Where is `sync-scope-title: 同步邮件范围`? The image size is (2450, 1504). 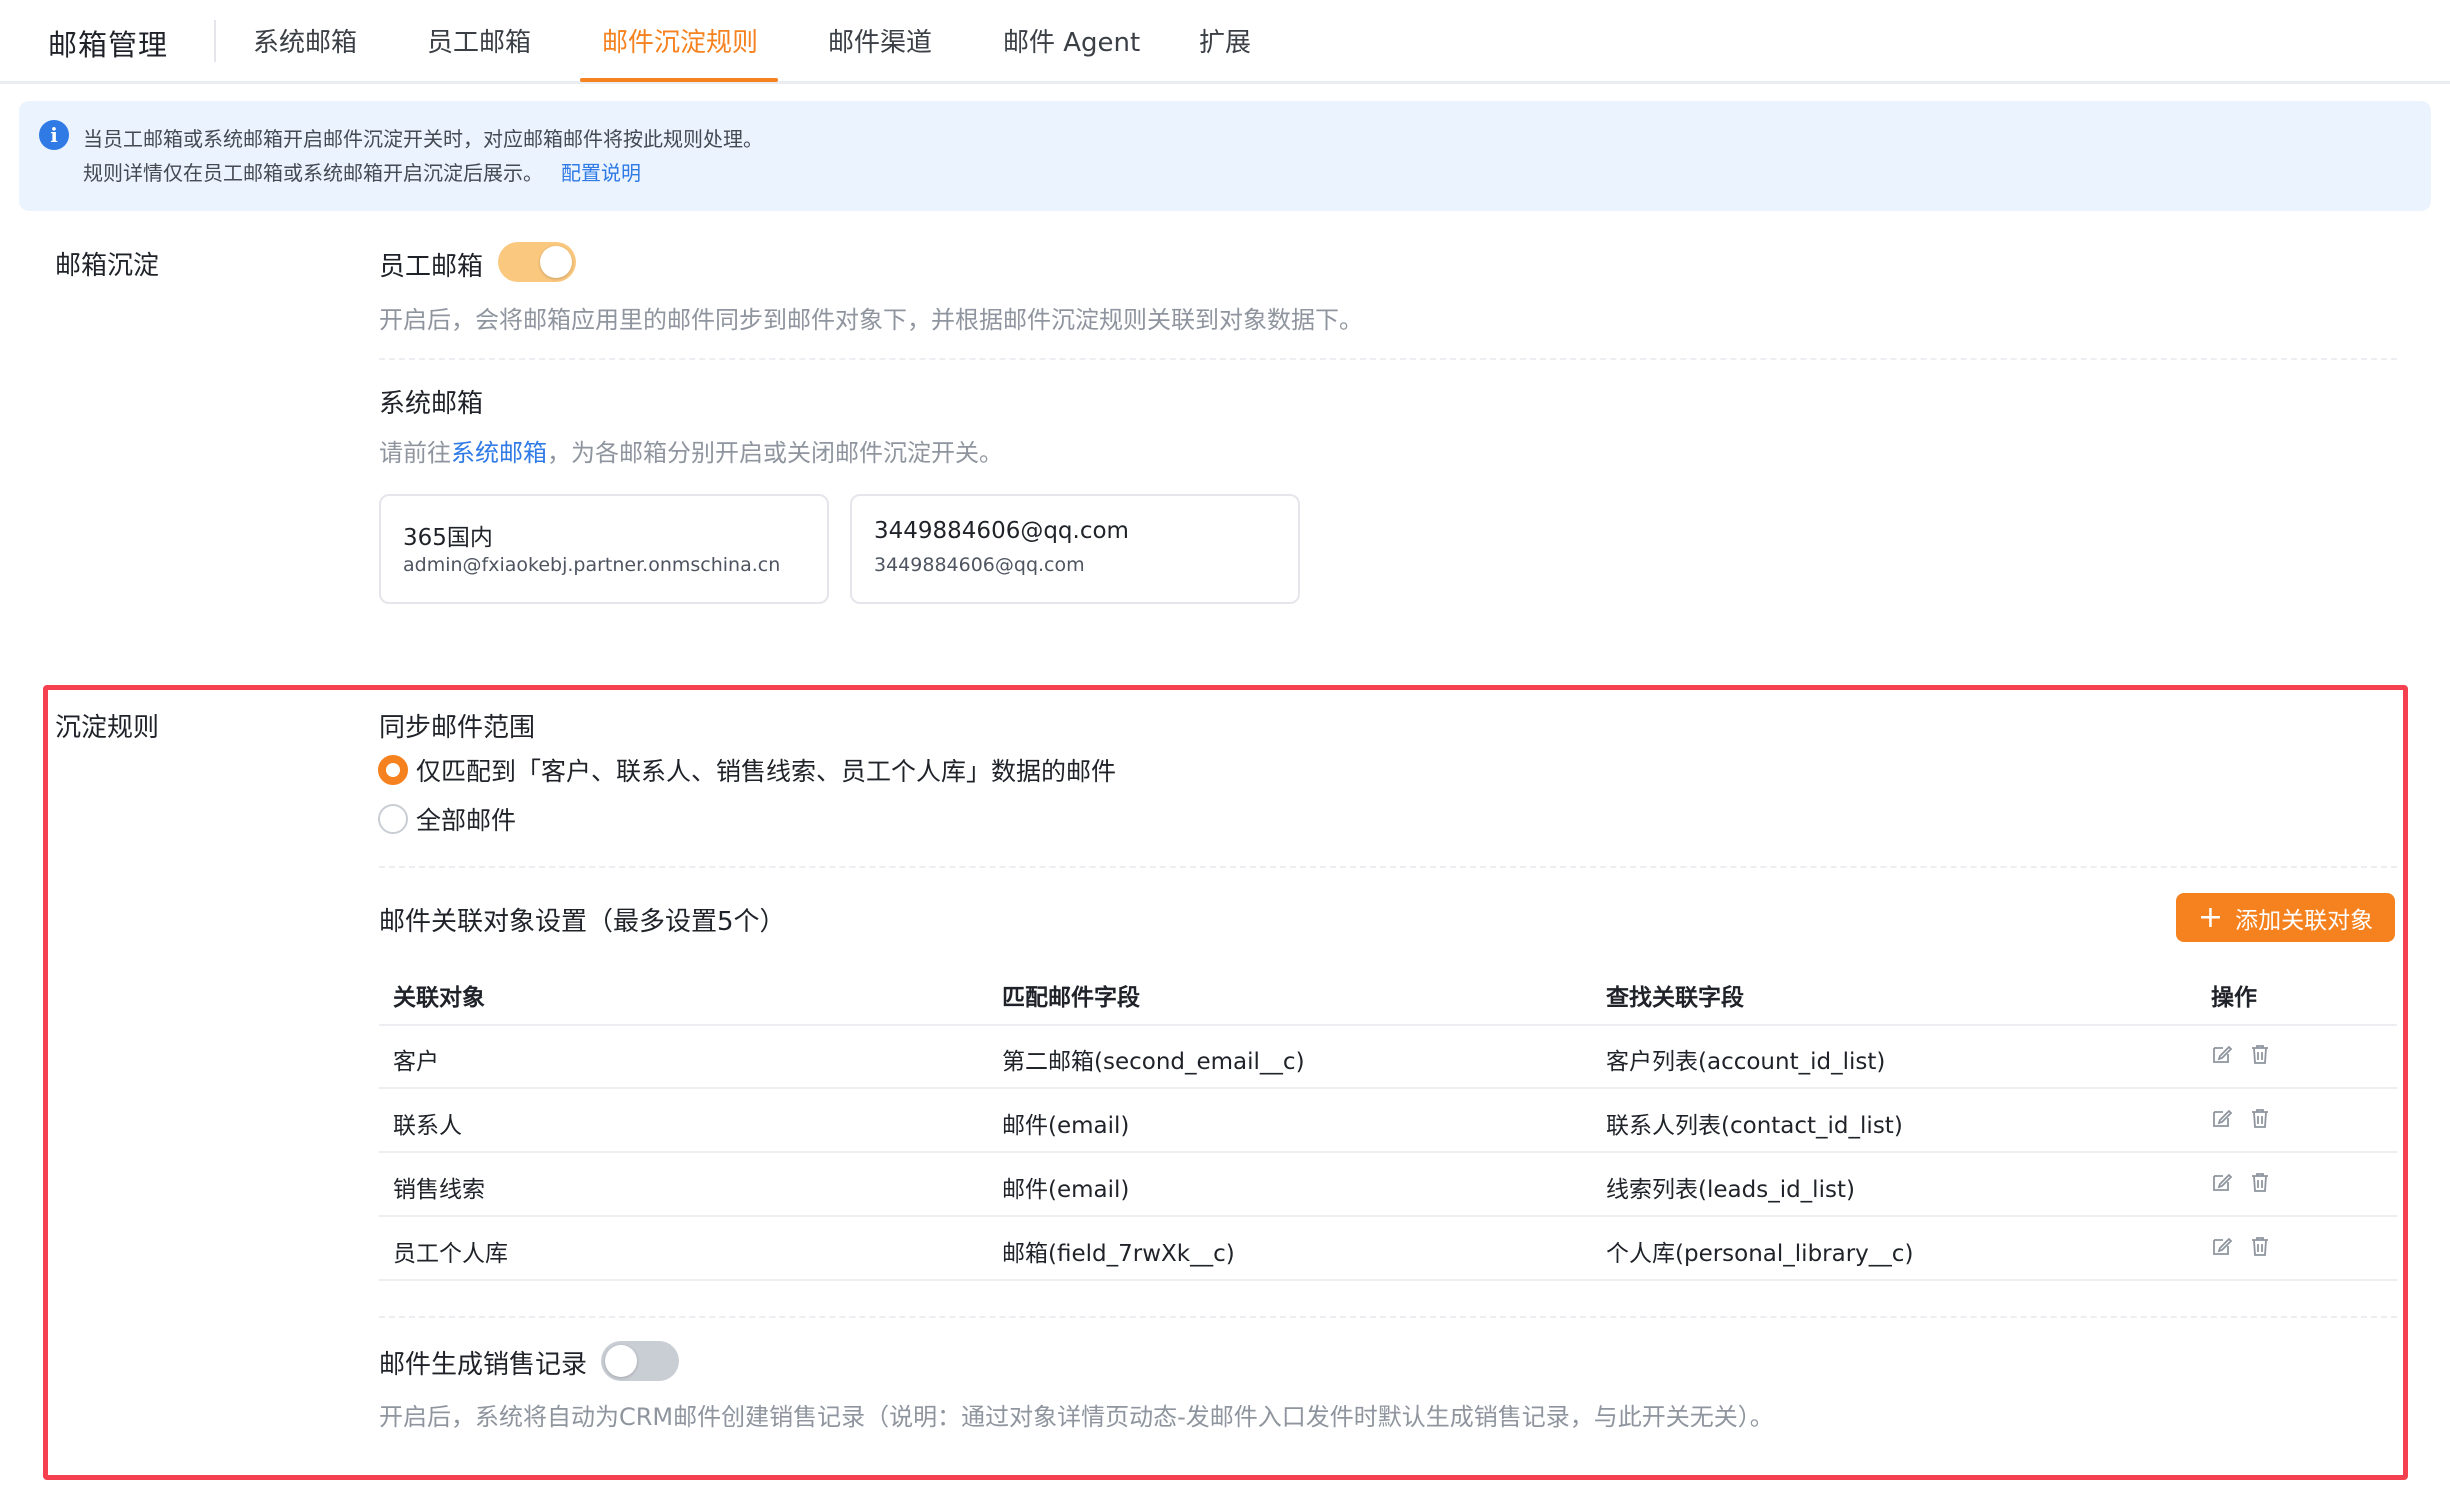
sync-scope-title: 同步邮件范围 is located at coordinates (457, 728).